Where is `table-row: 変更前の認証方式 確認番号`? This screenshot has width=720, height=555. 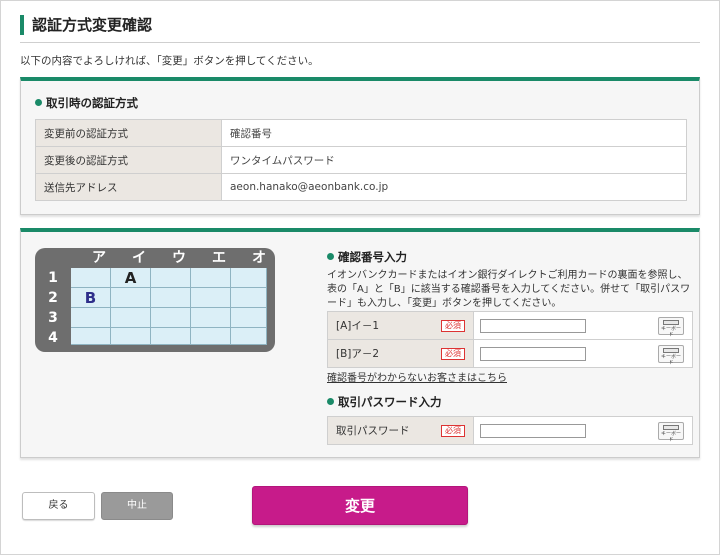
table-row: 変更前の認証方式 確認番号 is located at coordinates (361, 133).